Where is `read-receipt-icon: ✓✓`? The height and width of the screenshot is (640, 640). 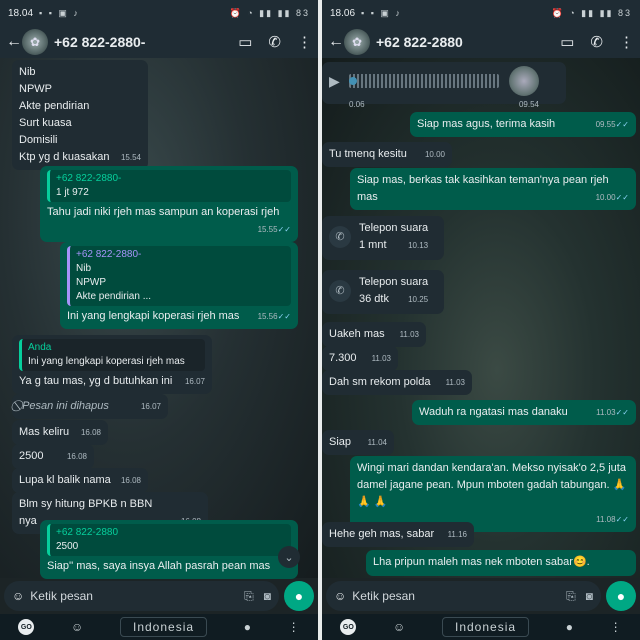 read-receipt-icon: ✓✓ is located at coordinates (622, 412).